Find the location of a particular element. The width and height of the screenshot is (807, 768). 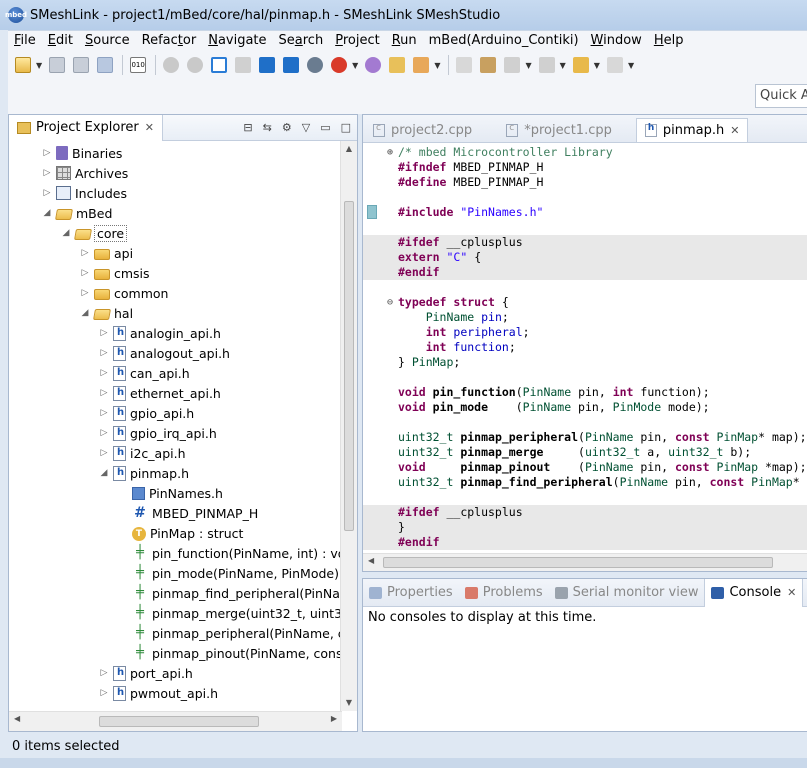

scroll-right-icon: ▶ is located at coordinates (334, 718).